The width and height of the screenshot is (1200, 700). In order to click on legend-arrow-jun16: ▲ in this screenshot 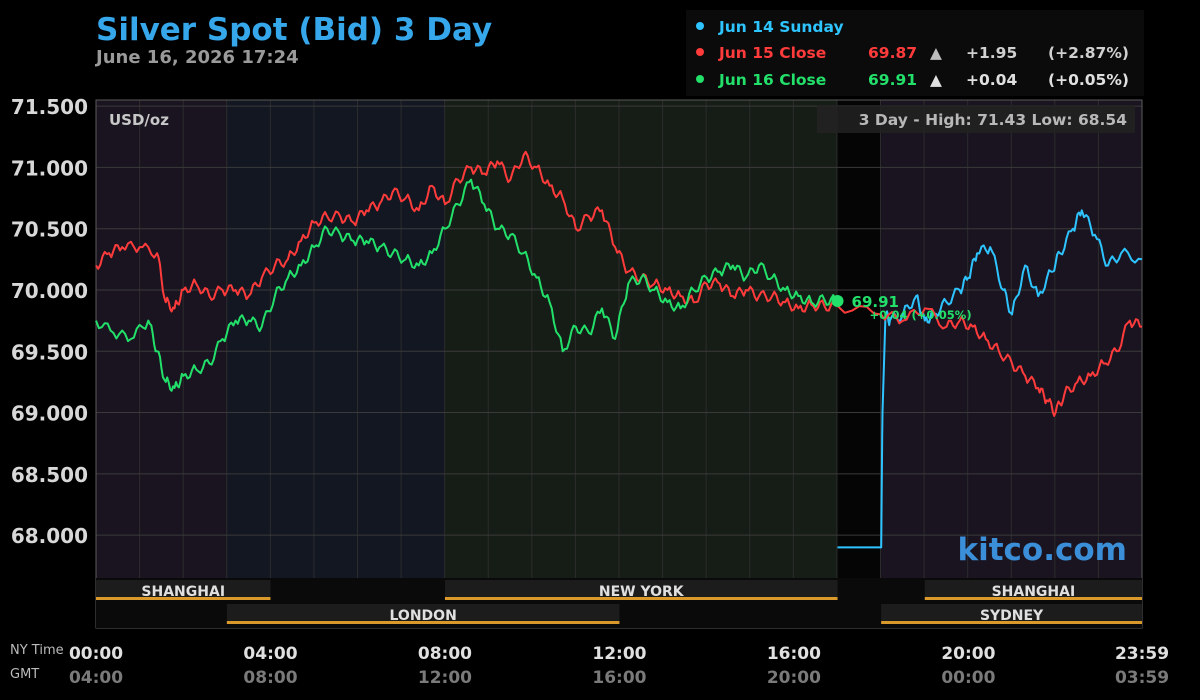, I will do `click(936, 80)`.